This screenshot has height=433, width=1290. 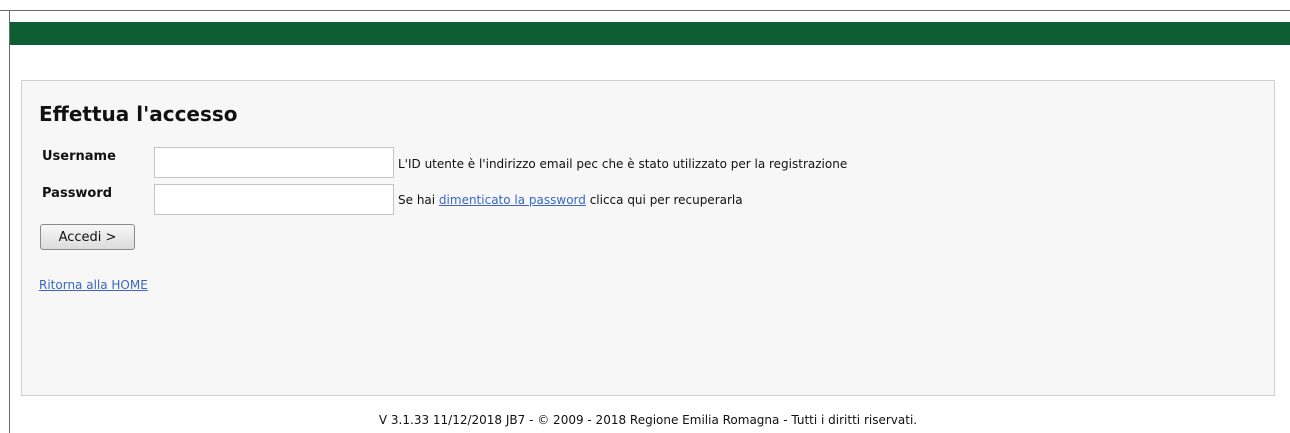 What do you see at coordinates (93, 285) in the screenshot?
I see `home-link: Ritorna alla HOME` at bounding box center [93, 285].